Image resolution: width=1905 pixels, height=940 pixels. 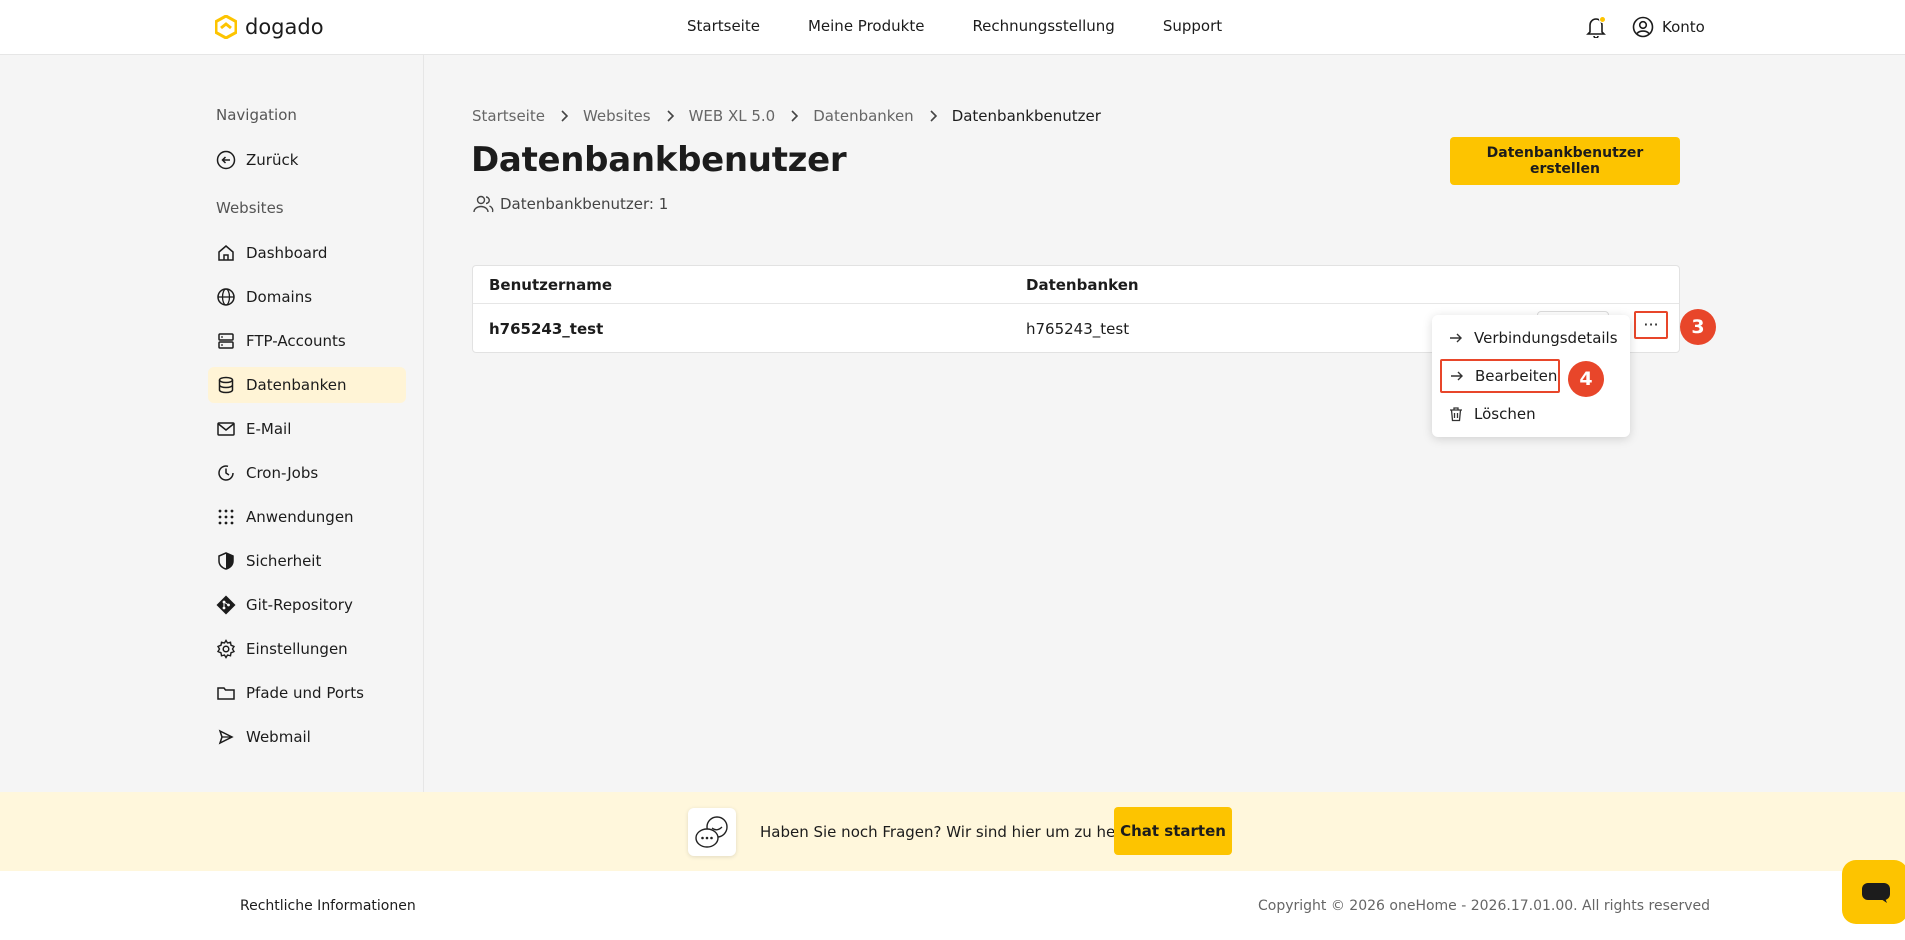 I want to click on legal-info-link: Rechtliche Informationen, so click(x=328, y=906).